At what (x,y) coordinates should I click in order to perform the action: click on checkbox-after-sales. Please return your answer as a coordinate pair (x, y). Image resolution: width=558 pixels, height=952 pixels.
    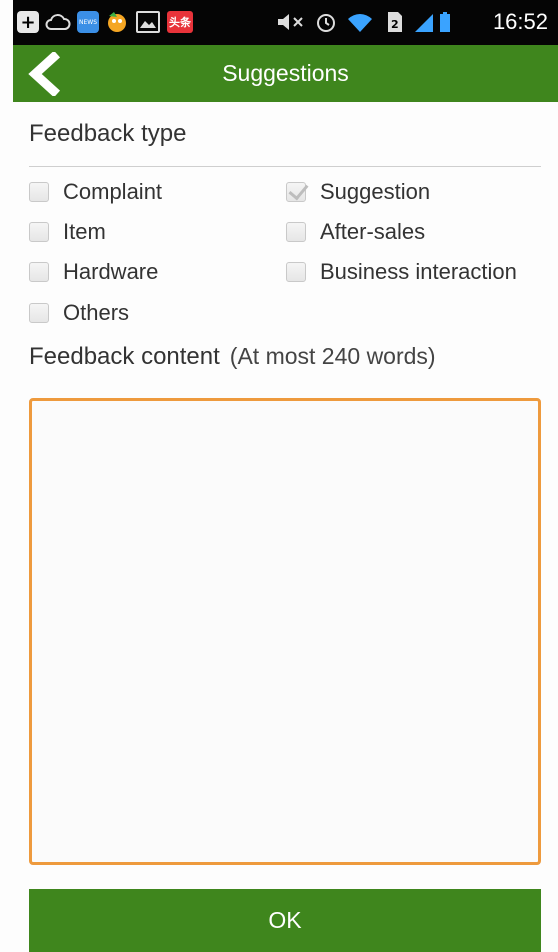
    Looking at the image, I should click on (296, 232).